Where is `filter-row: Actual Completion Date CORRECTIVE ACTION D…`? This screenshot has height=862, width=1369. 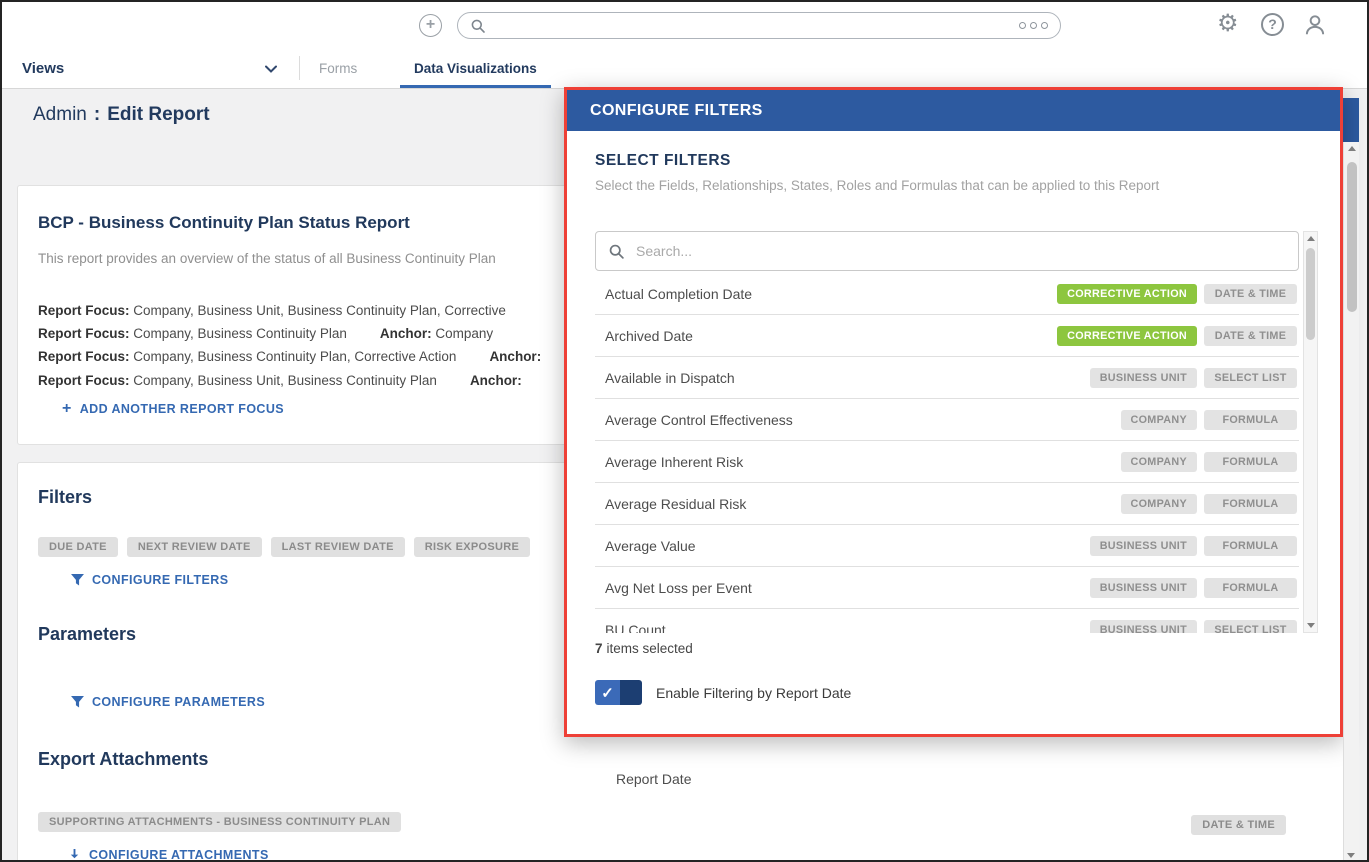 filter-row: Actual Completion Date CORRECTIVE ACTION D… is located at coordinates (947, 294).